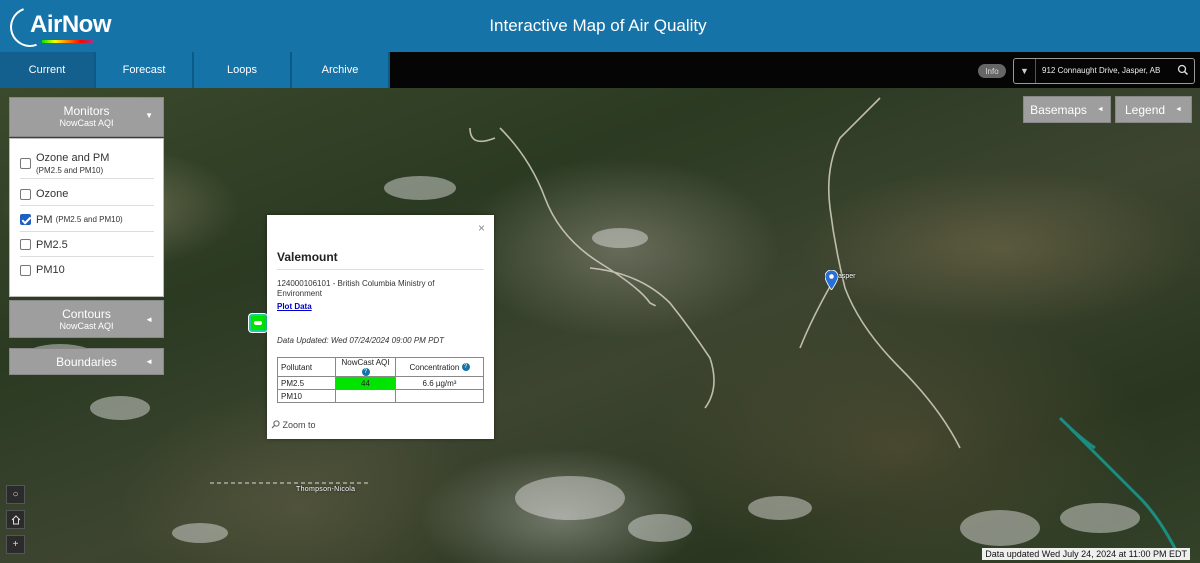  Describe the element at coordinates (15, 494) in the screenshot. I see `locate-icon: ○` at that location.